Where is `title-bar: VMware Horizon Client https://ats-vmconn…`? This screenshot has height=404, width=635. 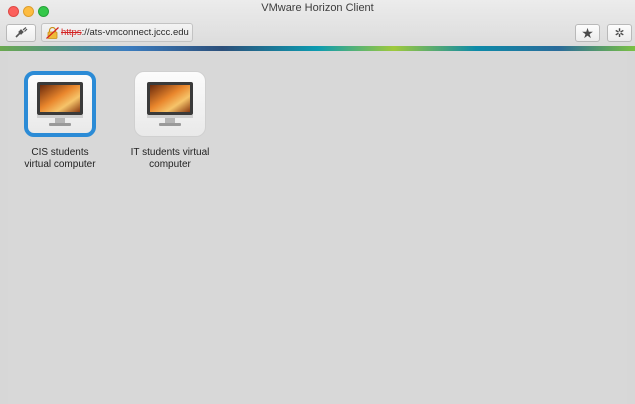
title-bar: VMware Horizon Client https://ats-vmconn… is located at coordinates (317, 23).